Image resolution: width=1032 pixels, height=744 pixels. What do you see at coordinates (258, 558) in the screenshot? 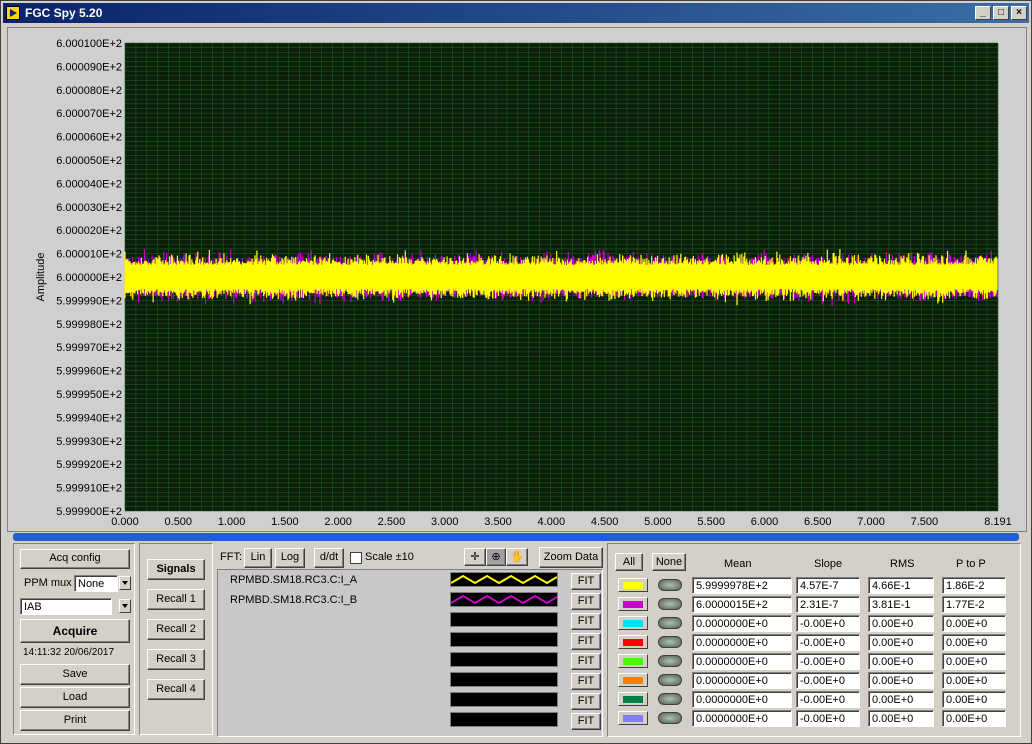
I see `fft-lin-button: Lin` at bounding box center [258, 558].